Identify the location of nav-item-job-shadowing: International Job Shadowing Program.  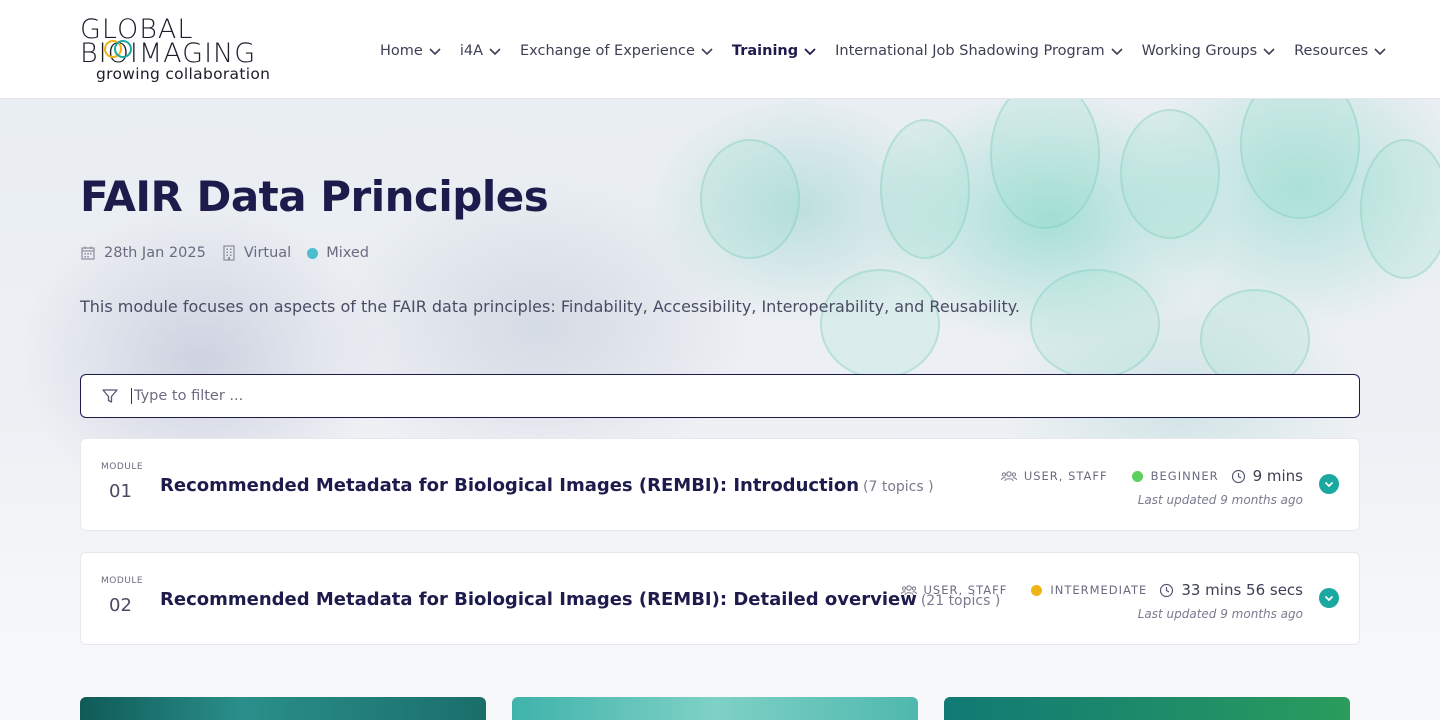
(988, 51).